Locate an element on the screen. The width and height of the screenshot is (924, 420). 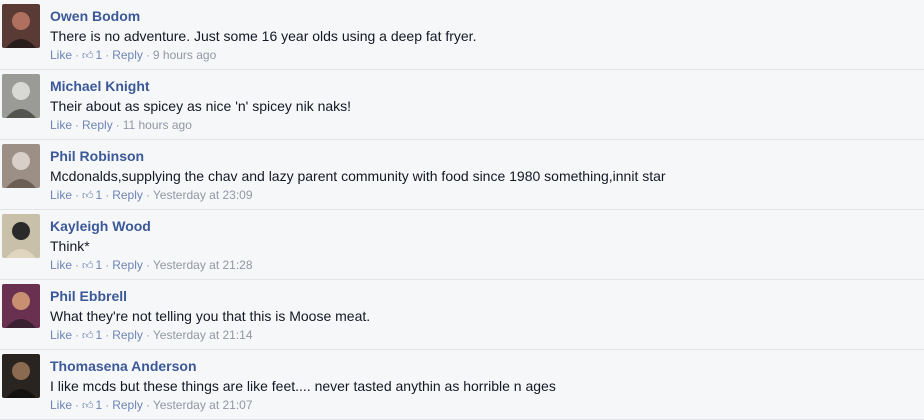
comment-author: Phil Robinson is located at coordinates (97, 156).